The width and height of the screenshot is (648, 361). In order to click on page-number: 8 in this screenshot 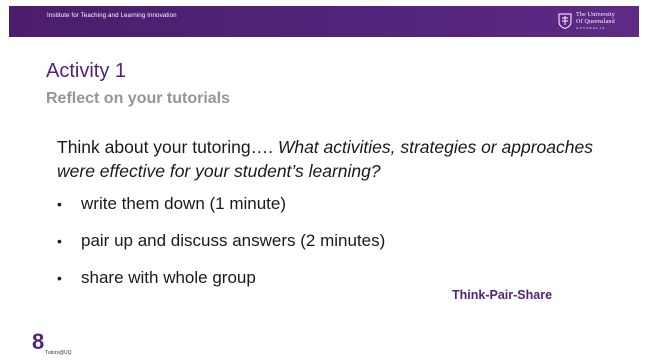, I will do `click(38, 341)`.